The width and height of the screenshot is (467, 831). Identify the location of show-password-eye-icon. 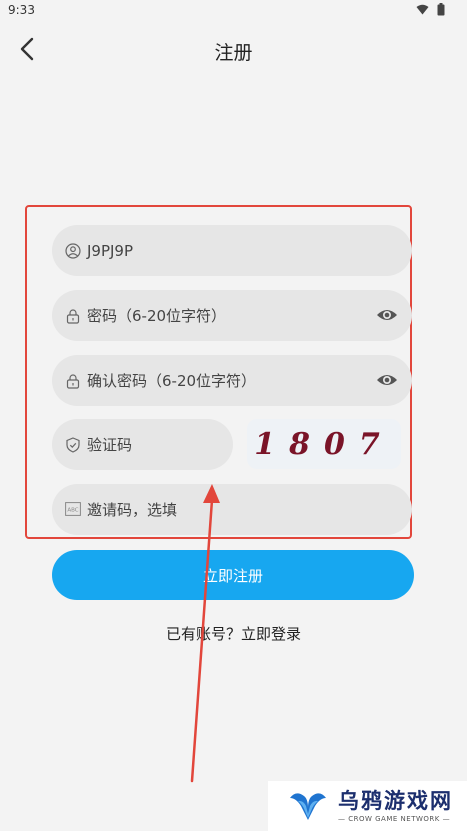
(387, 315).